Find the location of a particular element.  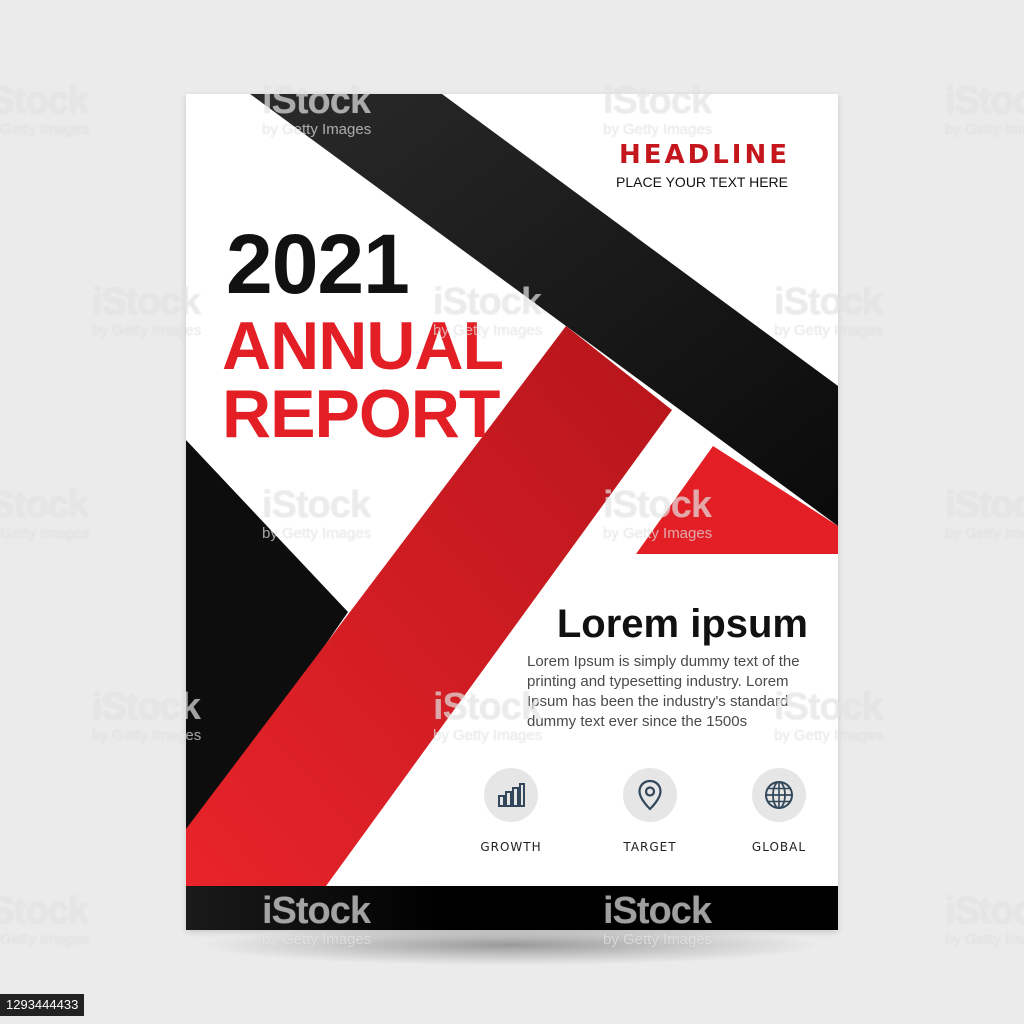

feature-label-target: TARGET is located at coordinates (650, 847).